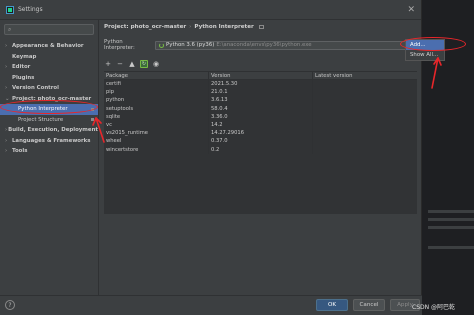  Describe the element at coordinates (21, 67) in the screenshot. I see `sidebar-item-label: Editor` at that location.